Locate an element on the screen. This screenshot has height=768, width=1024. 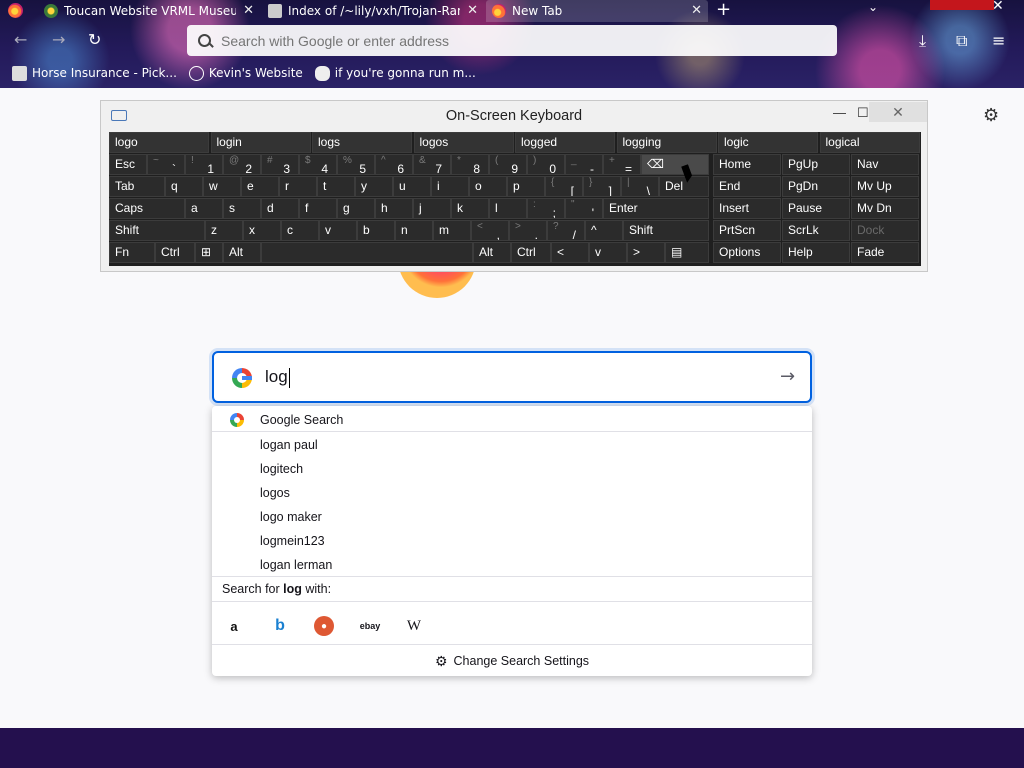
new-tab-plus-icon: + is located at coordinates (723, 10).